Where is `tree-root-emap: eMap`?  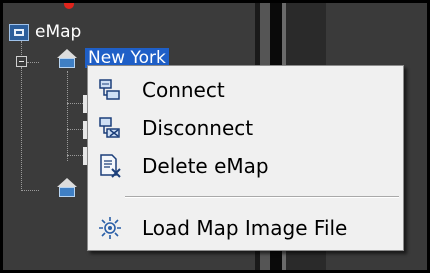 tree-root-emap: eMap is located at coordinates (45, 32).